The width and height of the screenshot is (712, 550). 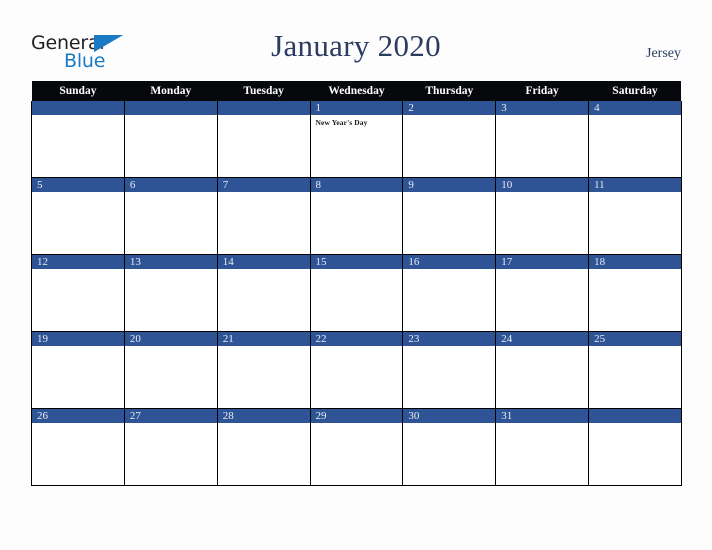 I want to click on calendar-day-cell: 24, so click(x=542, y=370).